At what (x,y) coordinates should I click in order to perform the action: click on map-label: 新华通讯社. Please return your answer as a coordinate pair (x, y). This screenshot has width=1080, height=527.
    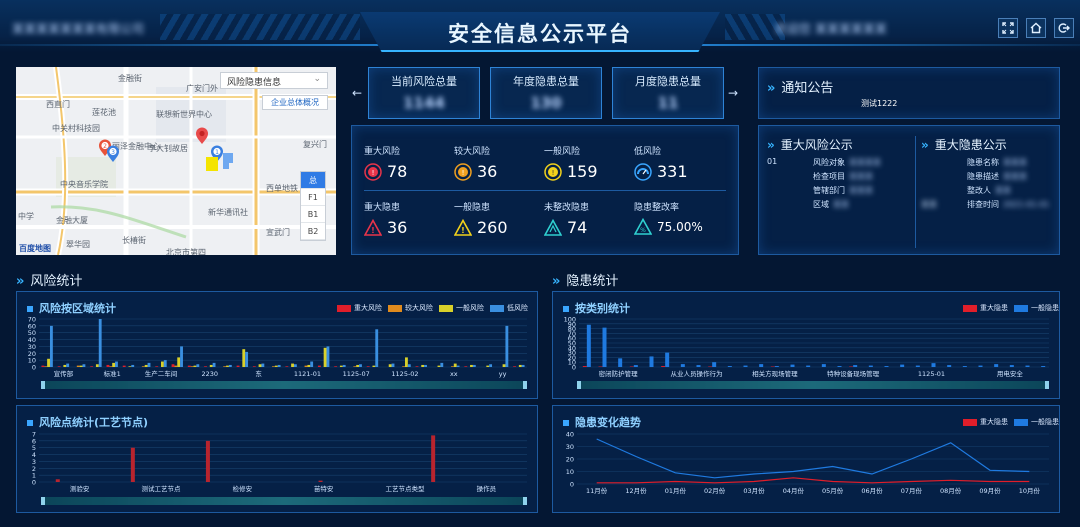
    Looking at the image, I should click on (228, 212).